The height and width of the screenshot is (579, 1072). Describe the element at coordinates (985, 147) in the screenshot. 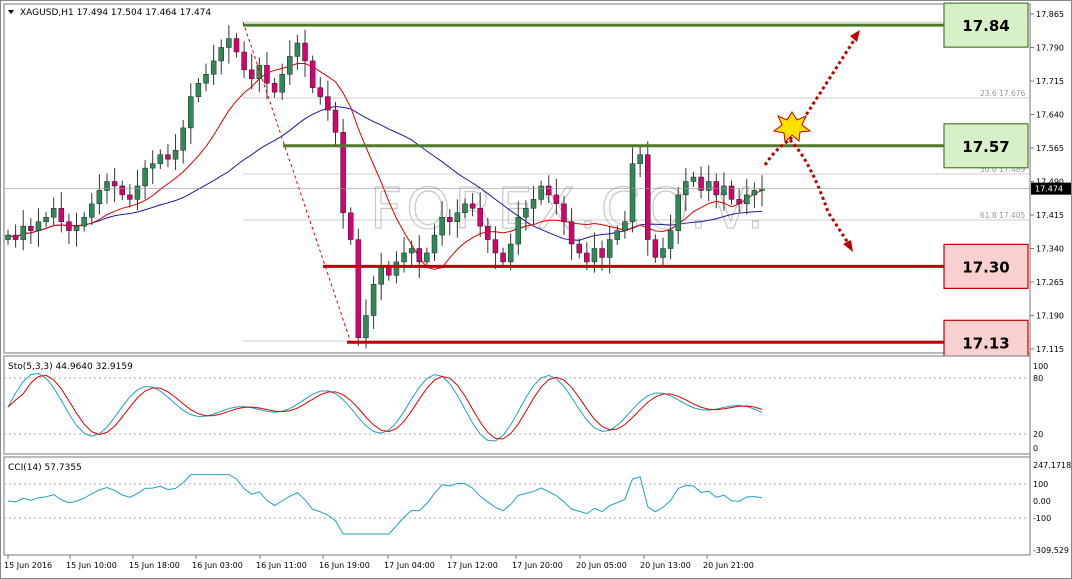

I see `level-value-label: 17.57` at that location.